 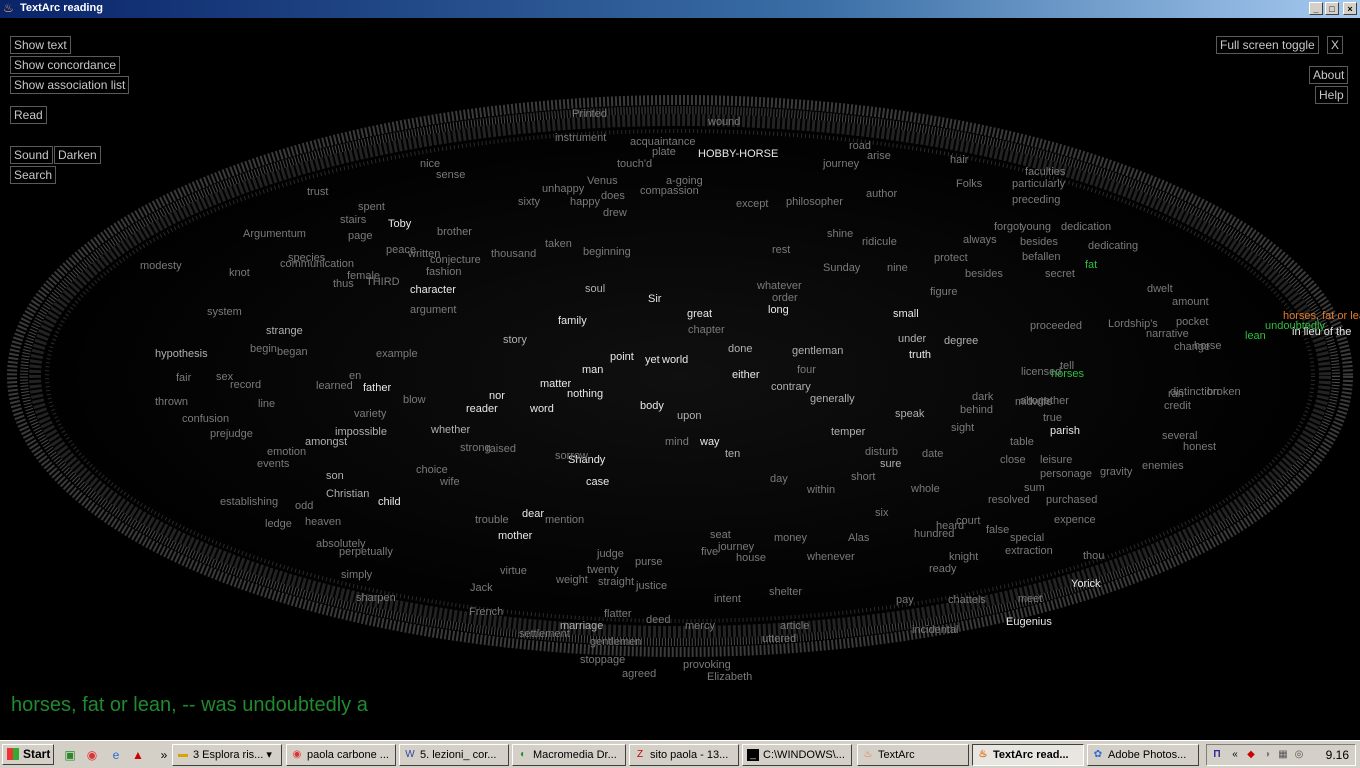 What do you see at coordinates (729, 677) in the screenshot?
I see `arc-word: Elizabeth` at bounding box center [729, 677].